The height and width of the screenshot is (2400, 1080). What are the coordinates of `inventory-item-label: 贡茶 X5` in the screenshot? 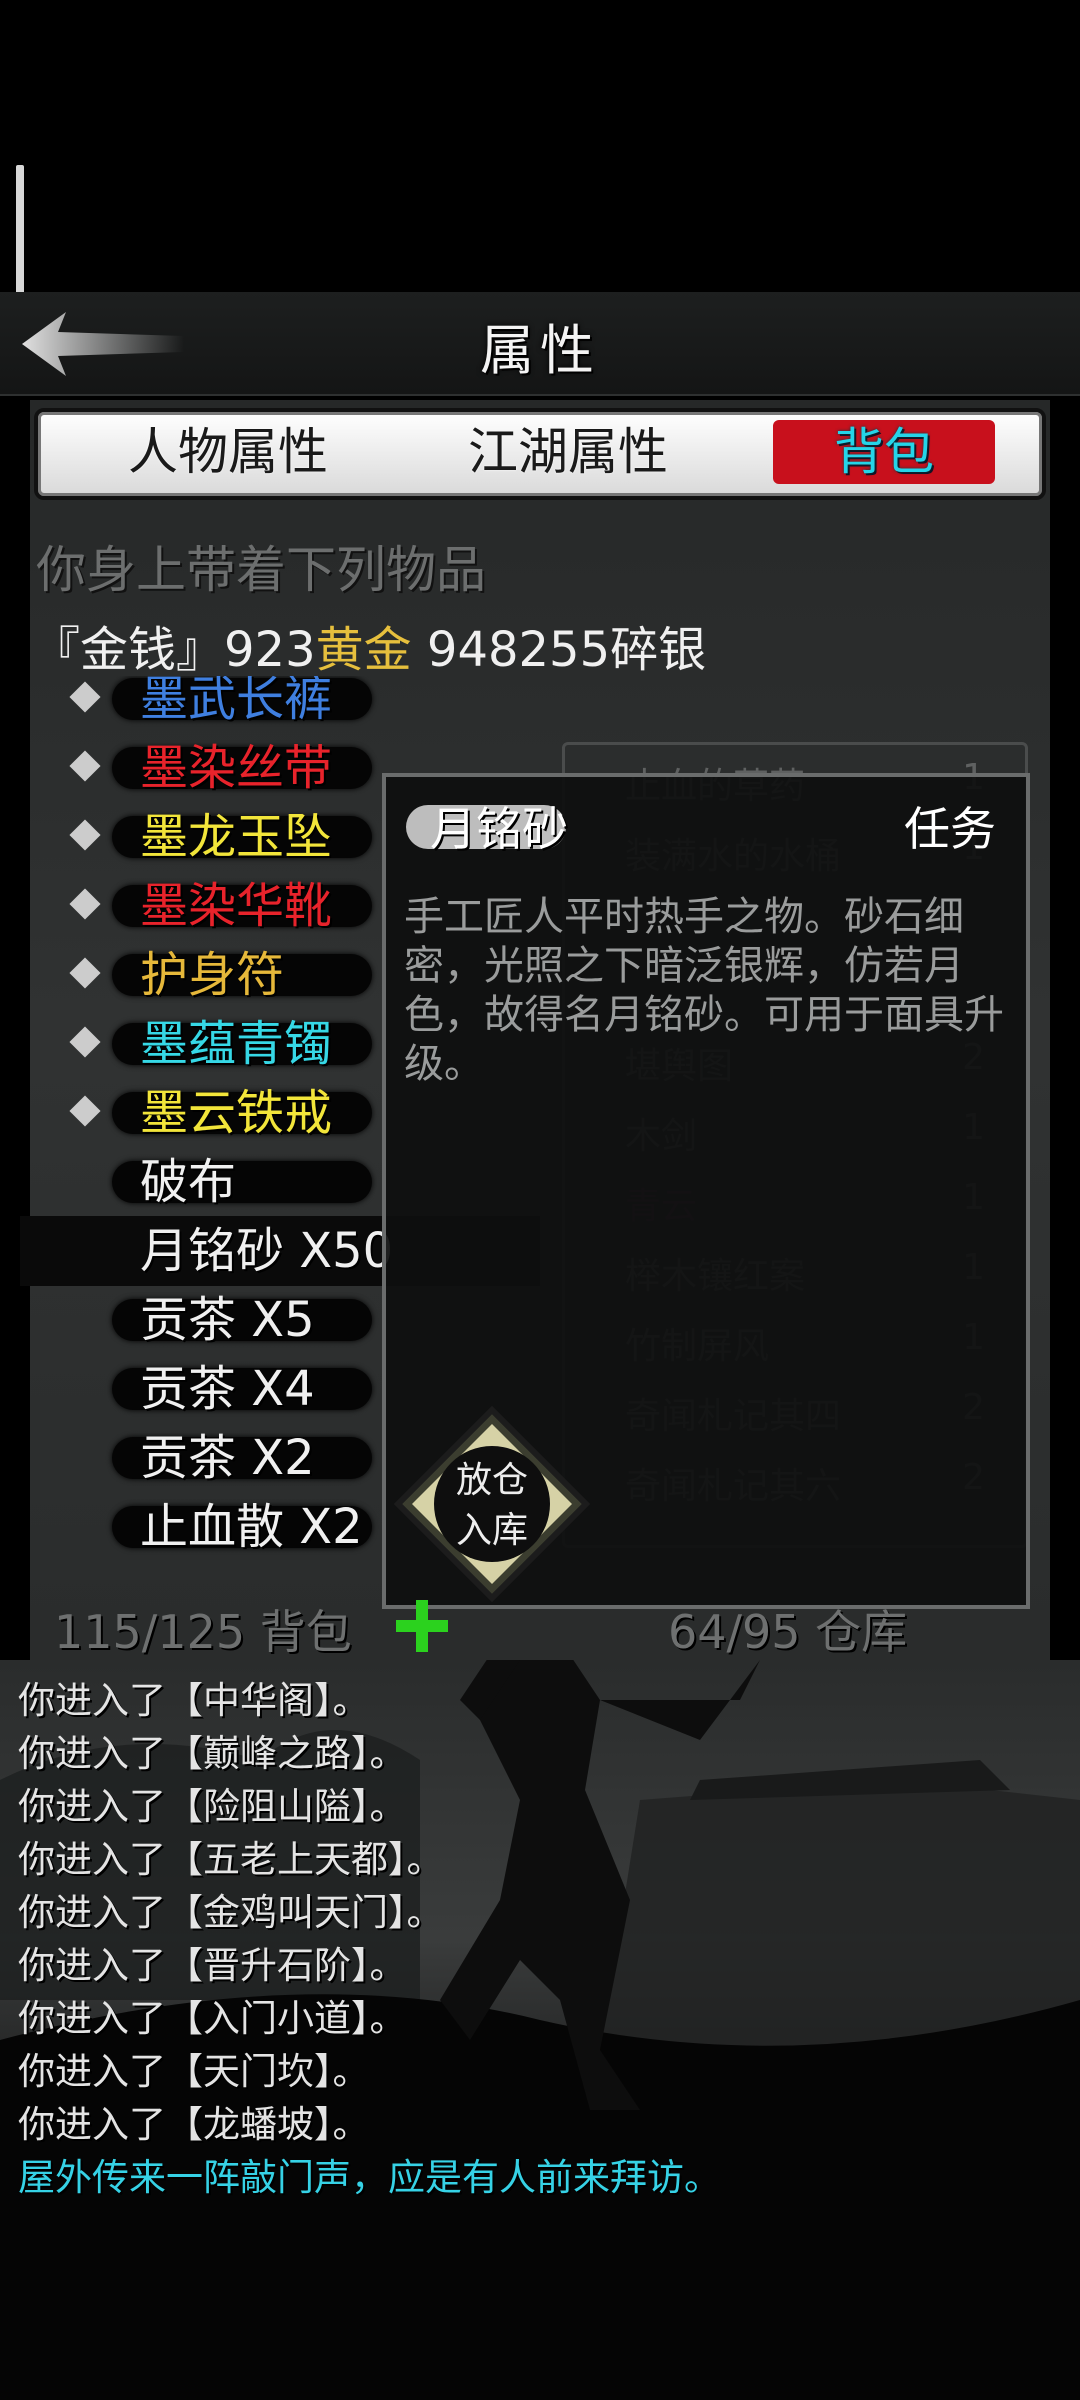 It's located at (227, 1320).